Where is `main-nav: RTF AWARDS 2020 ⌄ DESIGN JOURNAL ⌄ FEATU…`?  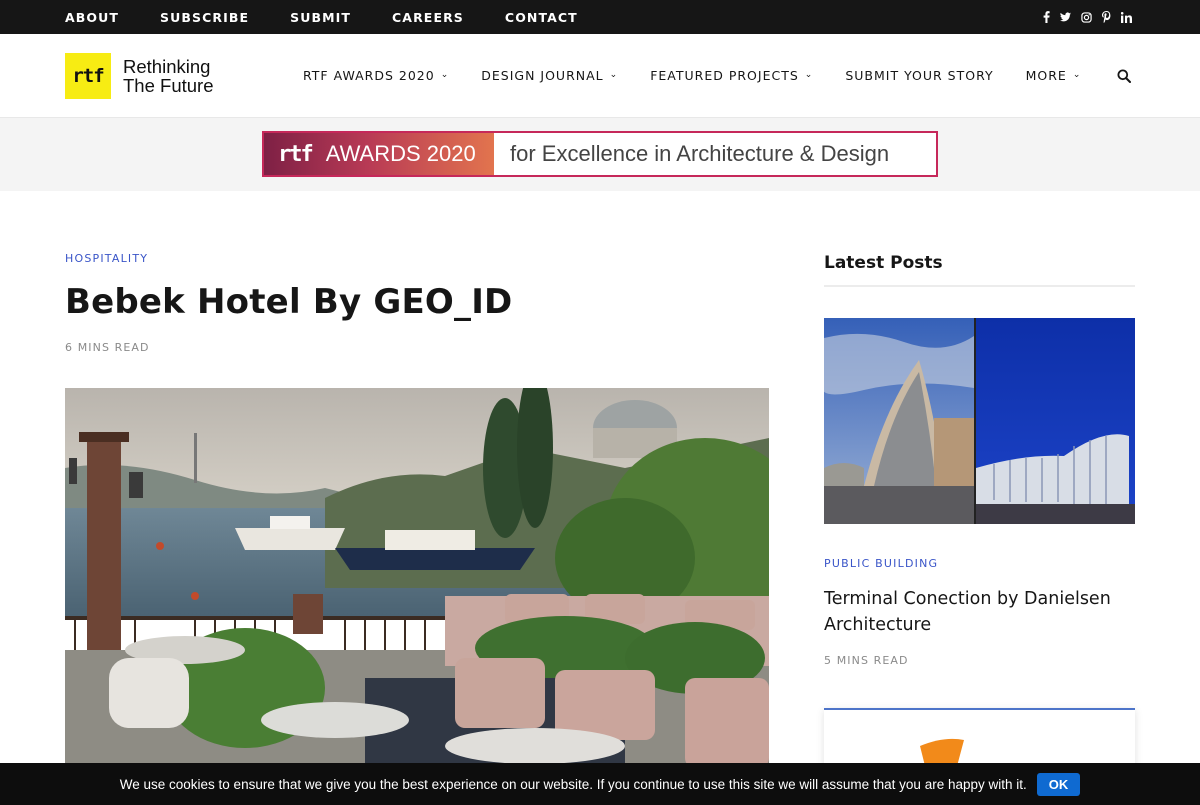
main-nav: RTF AWARDS 2020 ⌄ DESIGN JOURNAL ⌄ FEATU… is located at coordinates (708, 75).